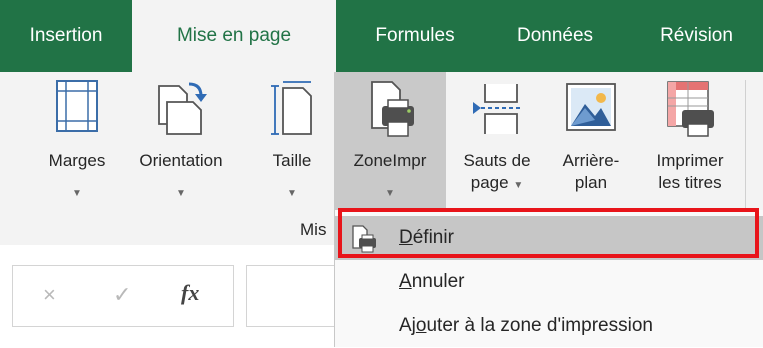 Image resolution: width=763 pixels, height=348 pixels. Describe the element at coordinates (497, 110) in the screenshot. I see `breaks-icon` at that location.